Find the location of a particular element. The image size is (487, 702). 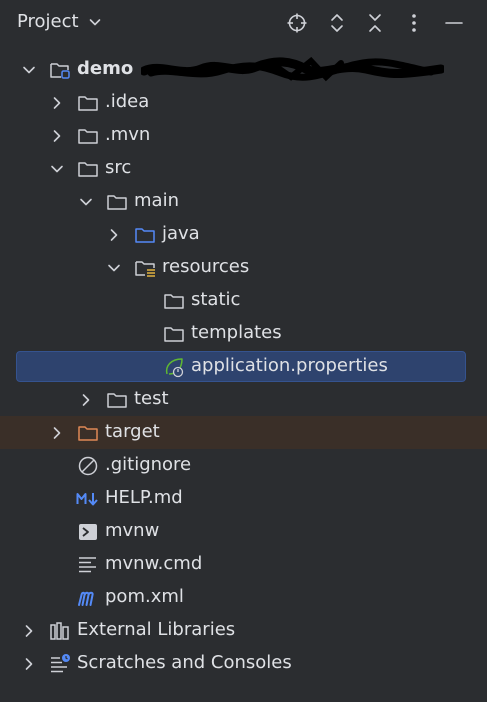

tree-node-label: resources is located at coordinates (206, 266).